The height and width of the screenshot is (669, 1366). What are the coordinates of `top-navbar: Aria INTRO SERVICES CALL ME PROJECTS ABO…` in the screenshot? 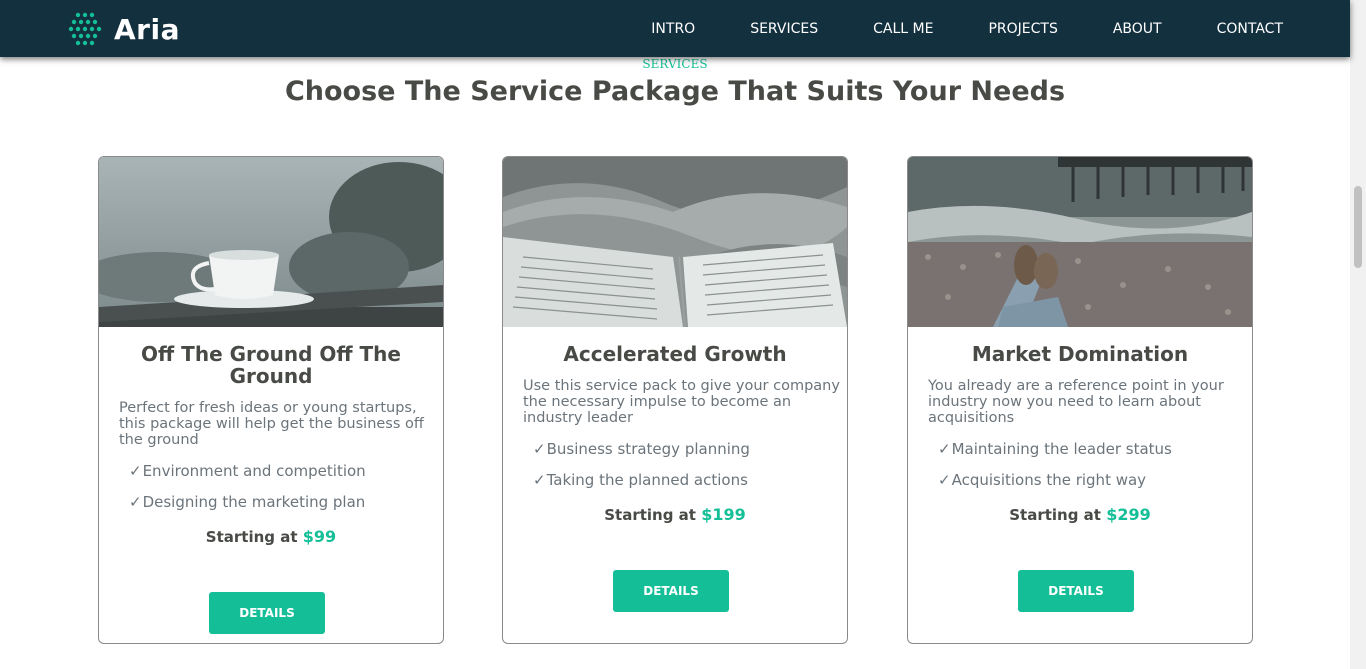 It's located at (675, 28).